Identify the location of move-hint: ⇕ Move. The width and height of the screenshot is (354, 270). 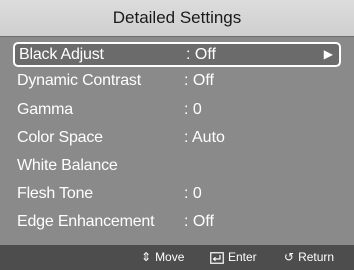
(162, 257).